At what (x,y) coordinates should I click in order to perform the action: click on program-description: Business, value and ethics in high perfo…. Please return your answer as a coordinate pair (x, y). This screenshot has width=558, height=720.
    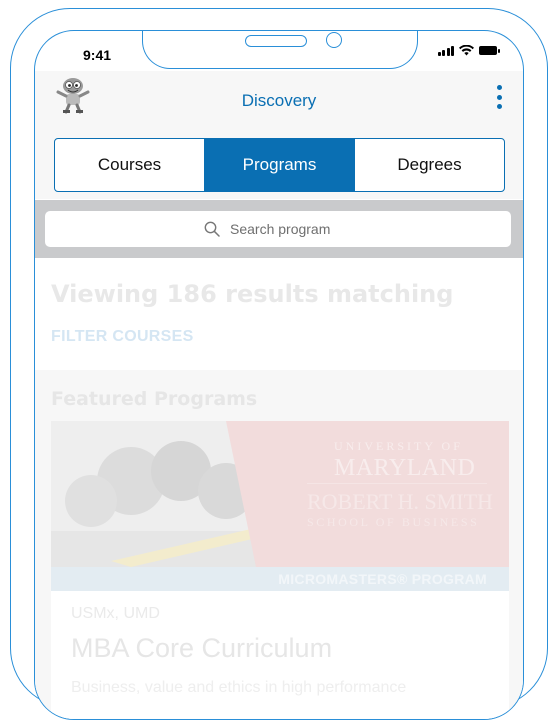
    Looking at the image, I should click on (239, 687).